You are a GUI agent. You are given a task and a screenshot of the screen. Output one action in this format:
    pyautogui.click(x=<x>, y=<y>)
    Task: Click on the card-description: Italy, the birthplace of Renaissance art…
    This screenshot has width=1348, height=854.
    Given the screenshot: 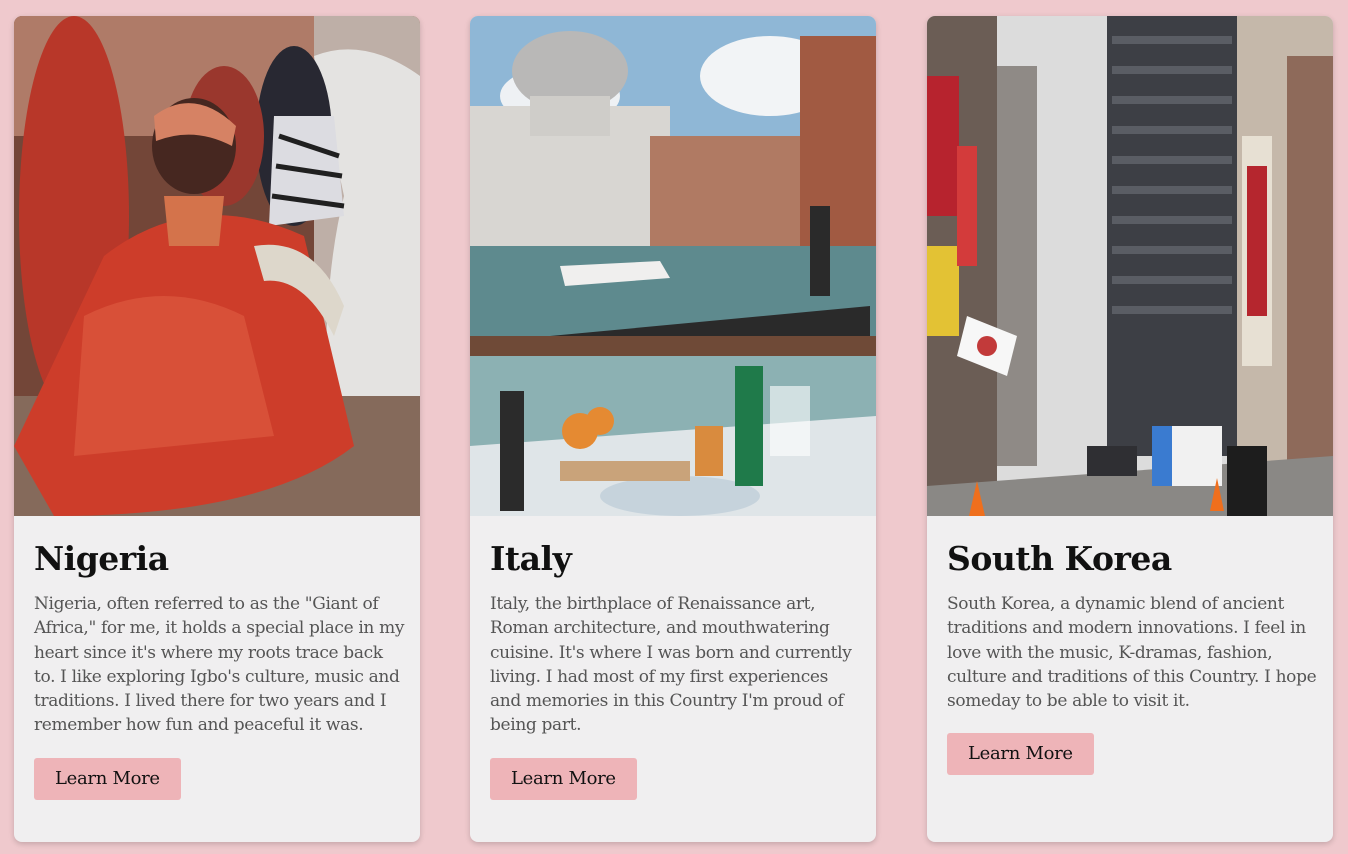 What is the action you would take?
    pyautogui.click(x=671, y=665)
    